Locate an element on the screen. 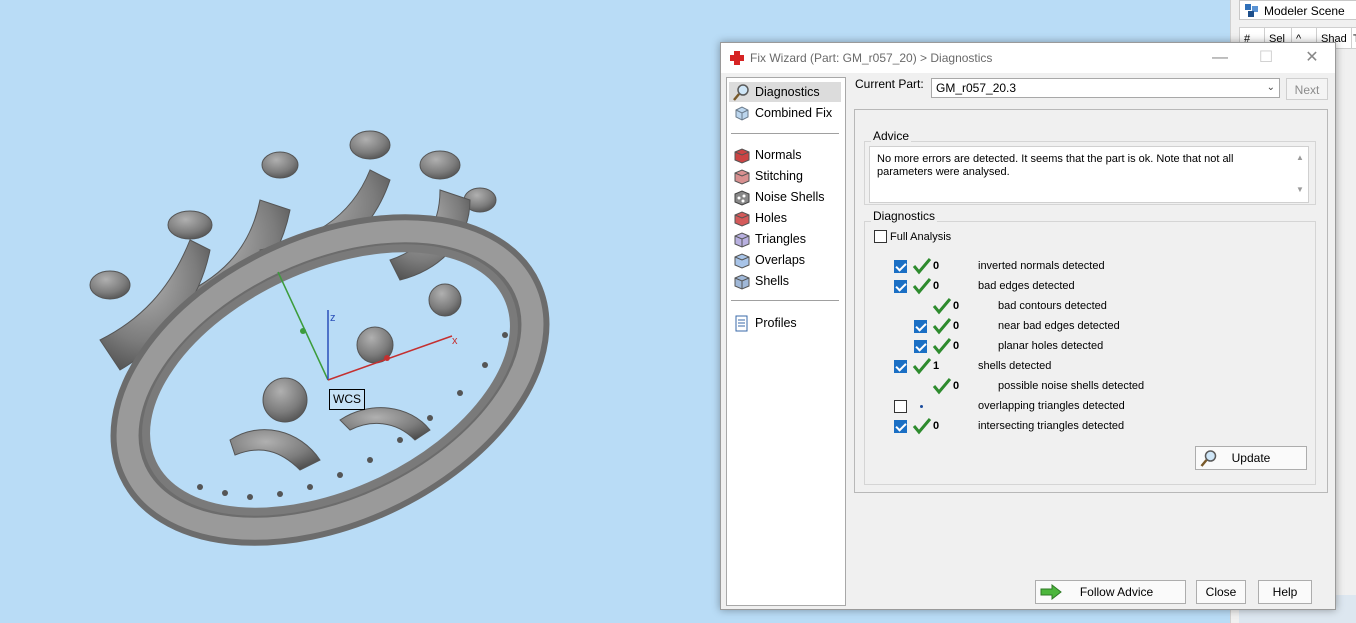 This screenshot has height=623, width=1356. nav-label: Profiles is located at coordinates (776, 323).